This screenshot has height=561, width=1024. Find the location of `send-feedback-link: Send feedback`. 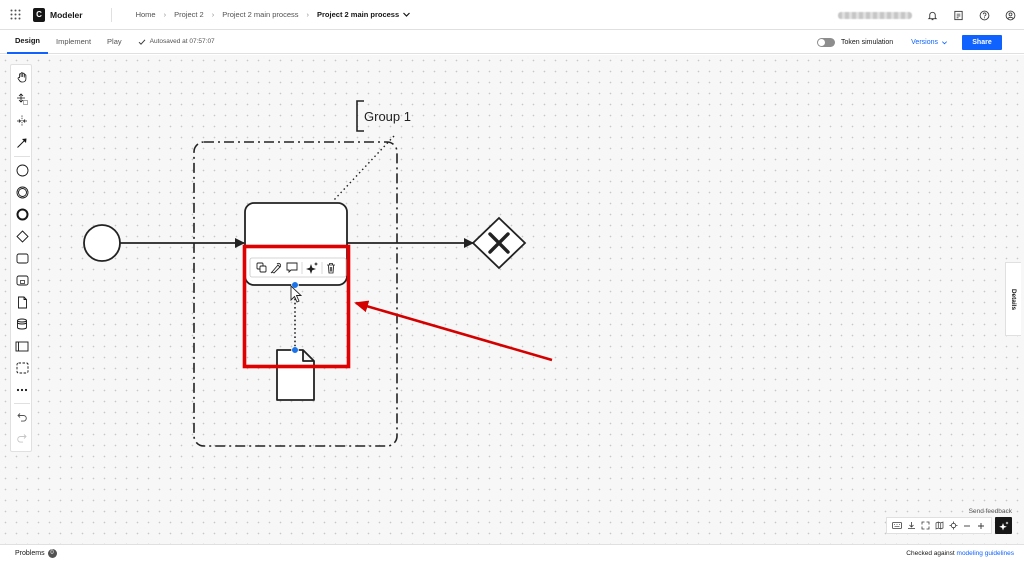

send-feedback-link: Send feedback is located at coordinates (990, 511).